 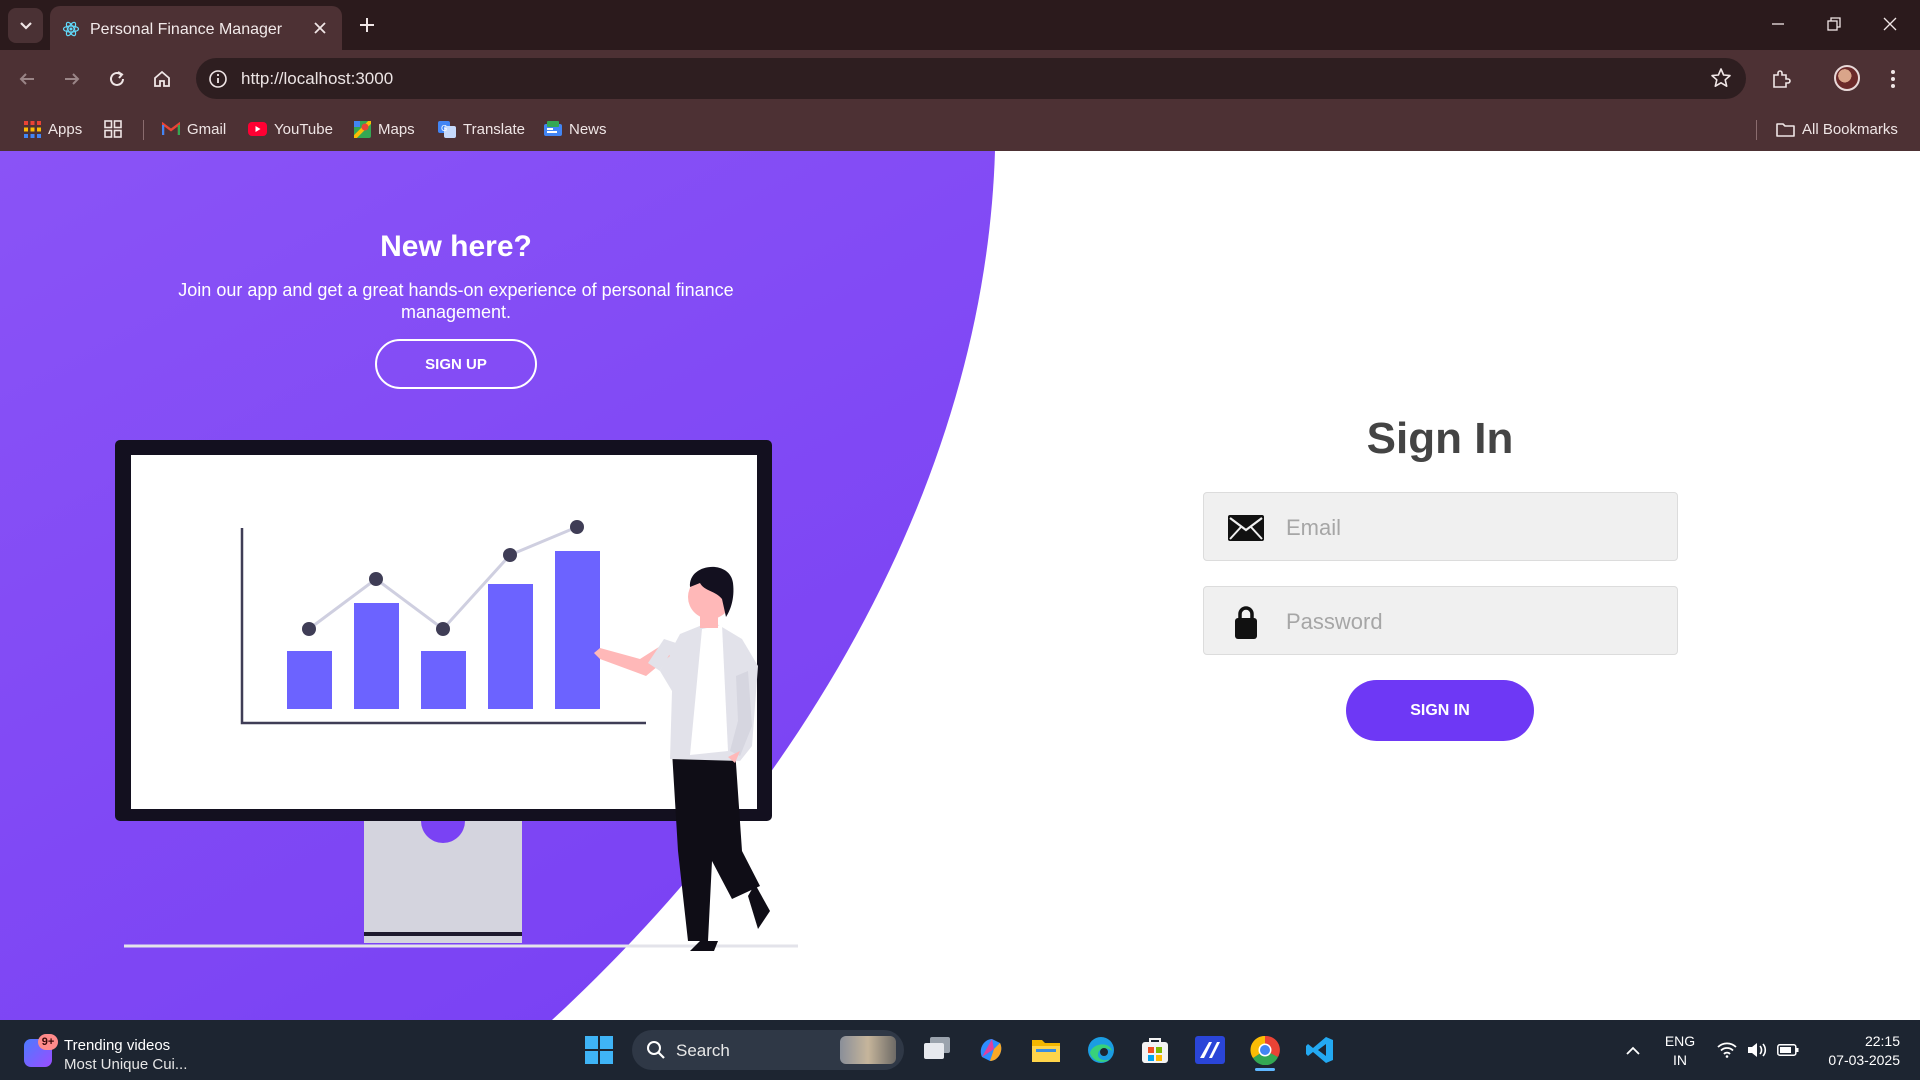 I want to click on react-icon, so click(x=71, y=29).